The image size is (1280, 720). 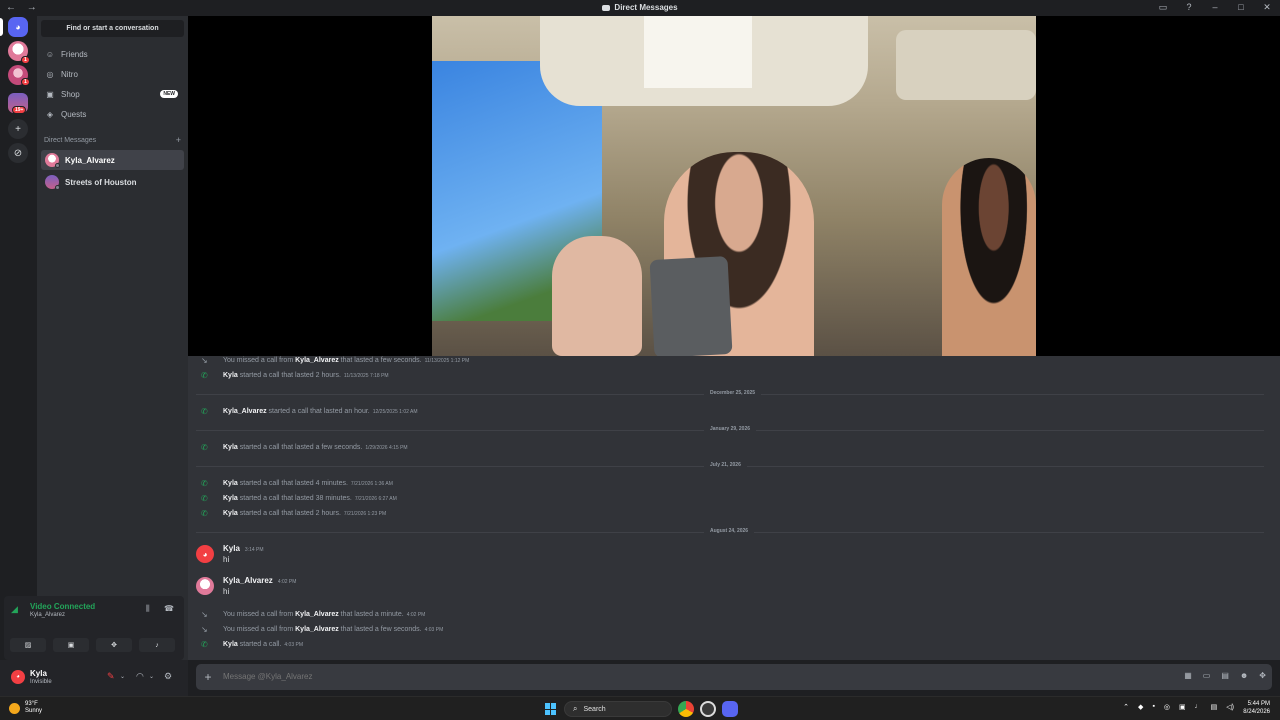 I want to click on window-title-text: Direct Messages, so click(x=646, y=7).